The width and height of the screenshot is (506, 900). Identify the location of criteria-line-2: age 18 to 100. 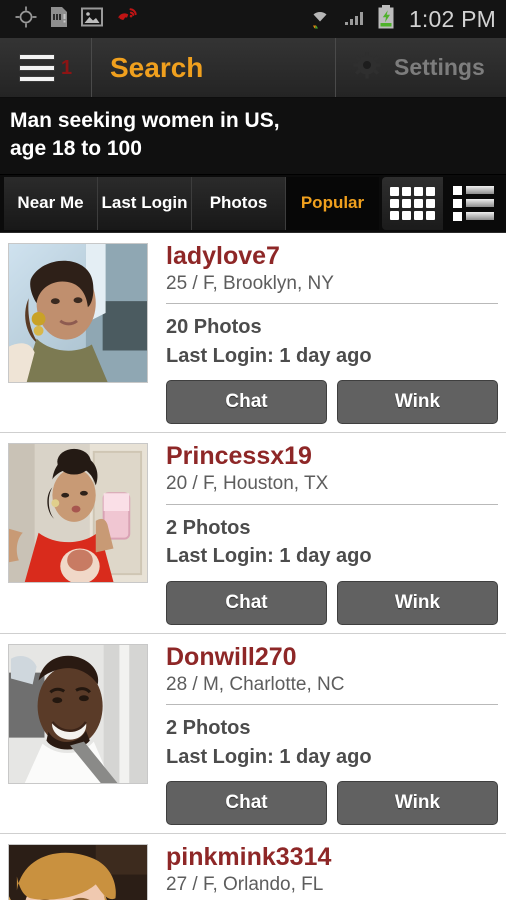
(76, 148).